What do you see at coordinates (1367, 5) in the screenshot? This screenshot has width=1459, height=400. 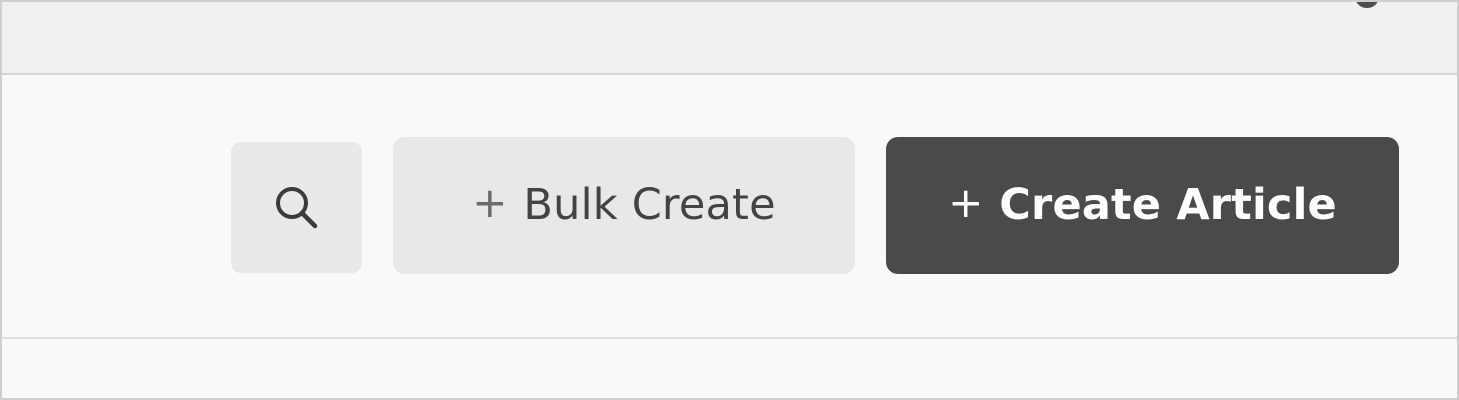 I see `user-avatar` at bounding box center [1367, 5].